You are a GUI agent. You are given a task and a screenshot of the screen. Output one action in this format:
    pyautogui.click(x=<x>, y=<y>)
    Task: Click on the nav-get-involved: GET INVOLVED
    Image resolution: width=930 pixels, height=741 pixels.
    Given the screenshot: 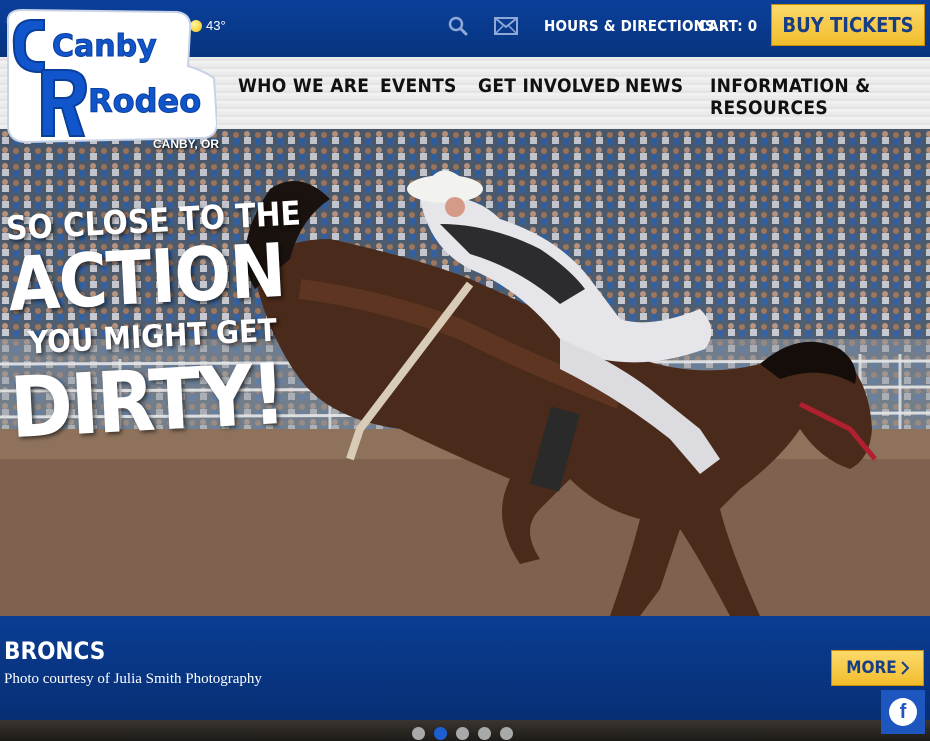 What is the action you would take?
    pyautogui.click(x=549, y=86)
    